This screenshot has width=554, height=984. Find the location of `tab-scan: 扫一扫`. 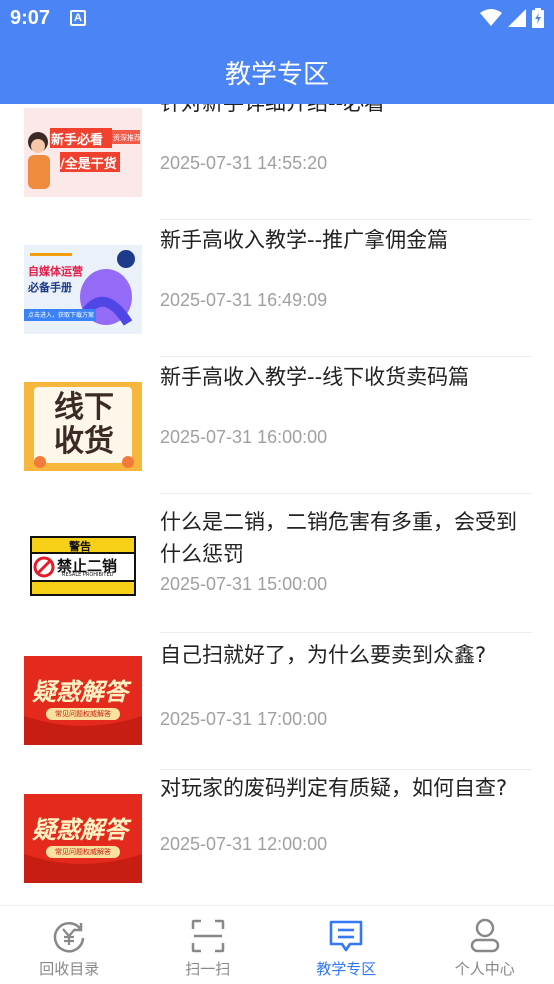

tab-scan: 扫一扫 is located at coordinates (208, 945).